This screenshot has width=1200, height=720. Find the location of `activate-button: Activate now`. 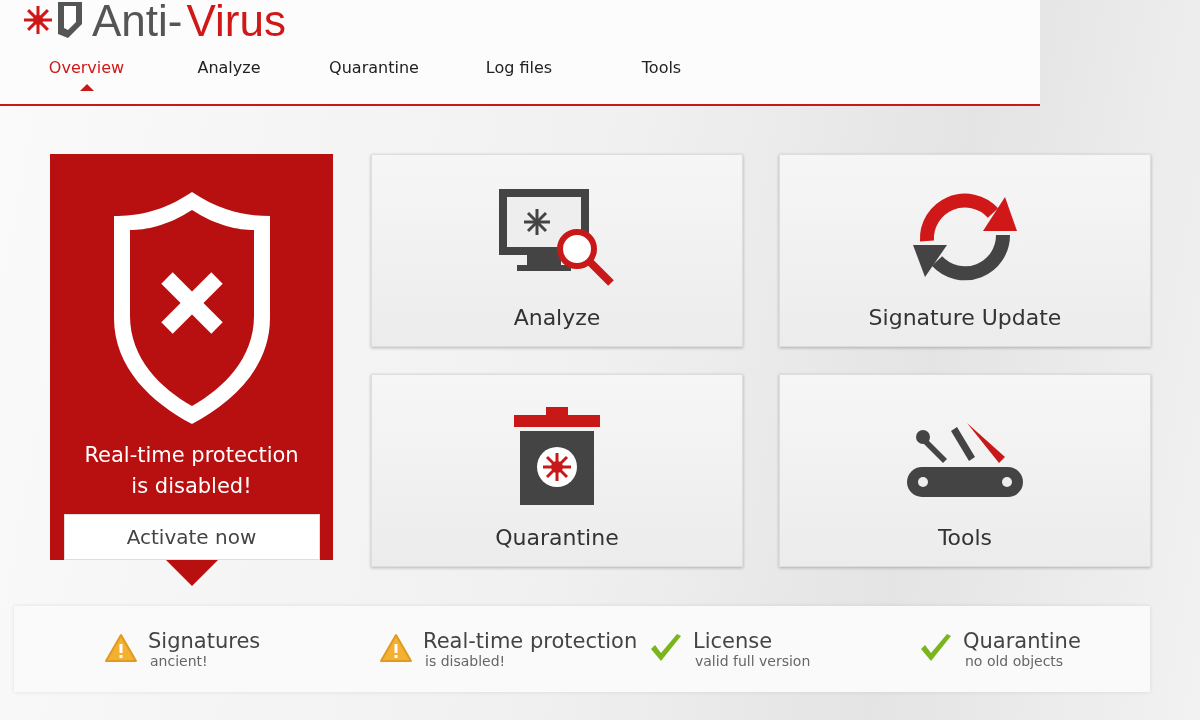

activate-button: Activate now is located at coordinates (191, 537).